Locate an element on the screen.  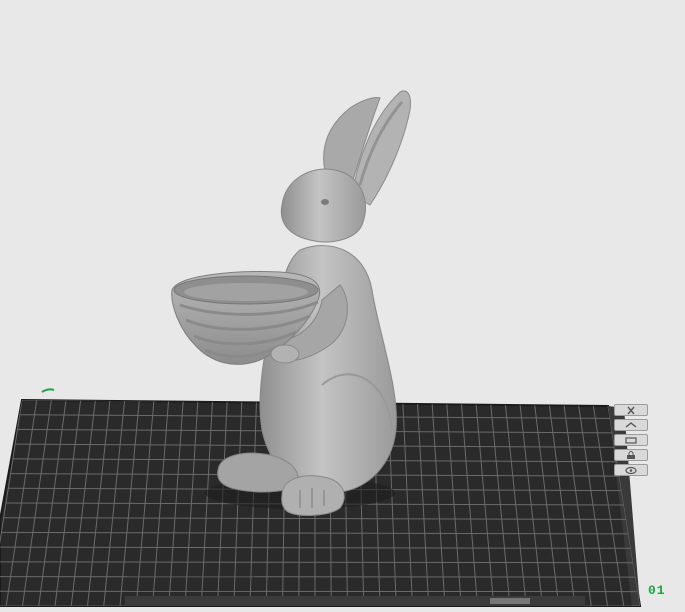
corner-label: 01 is located at coordinates (657, 590).